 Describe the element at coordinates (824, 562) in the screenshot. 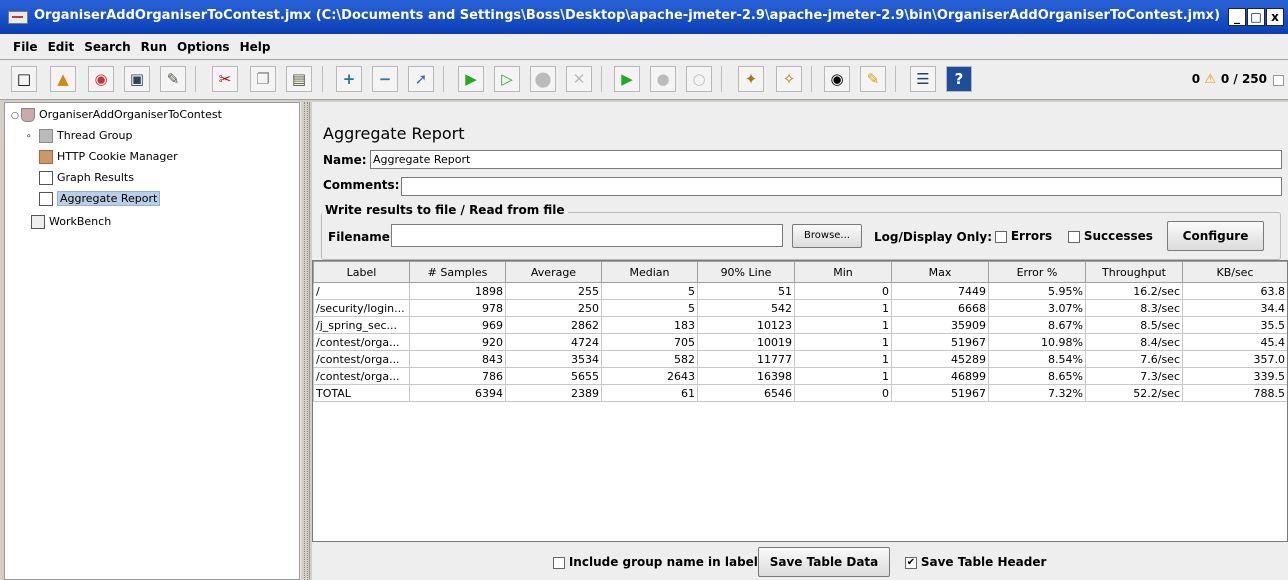

I see `save-table-data-button: Save Table Data` at that location.